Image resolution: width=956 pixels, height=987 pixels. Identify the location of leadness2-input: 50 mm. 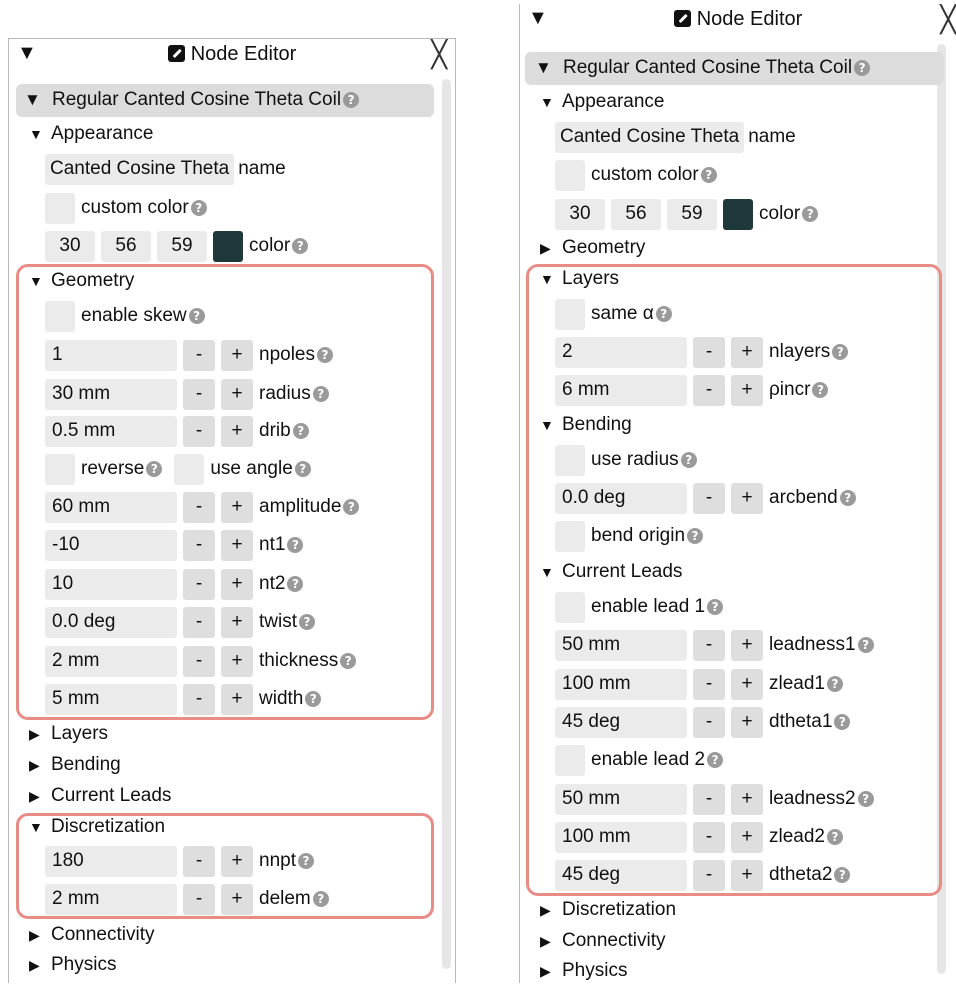
(621, 799).